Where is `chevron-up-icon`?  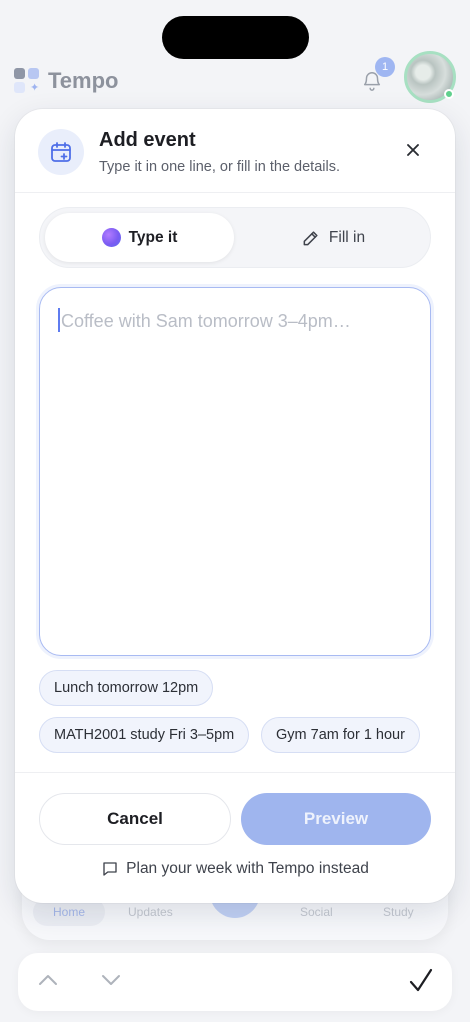 chevron-up-icon is located at coordinates (48, 980).